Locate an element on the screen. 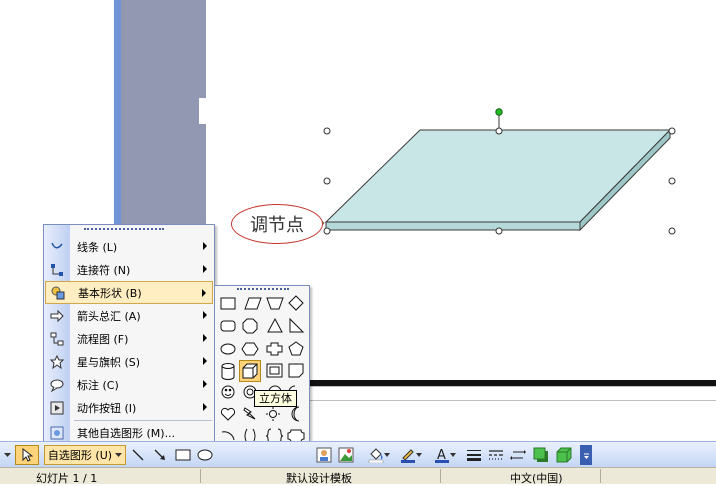 The image size is (716, 486). line-tool-button is located at coordinates (138, 455).